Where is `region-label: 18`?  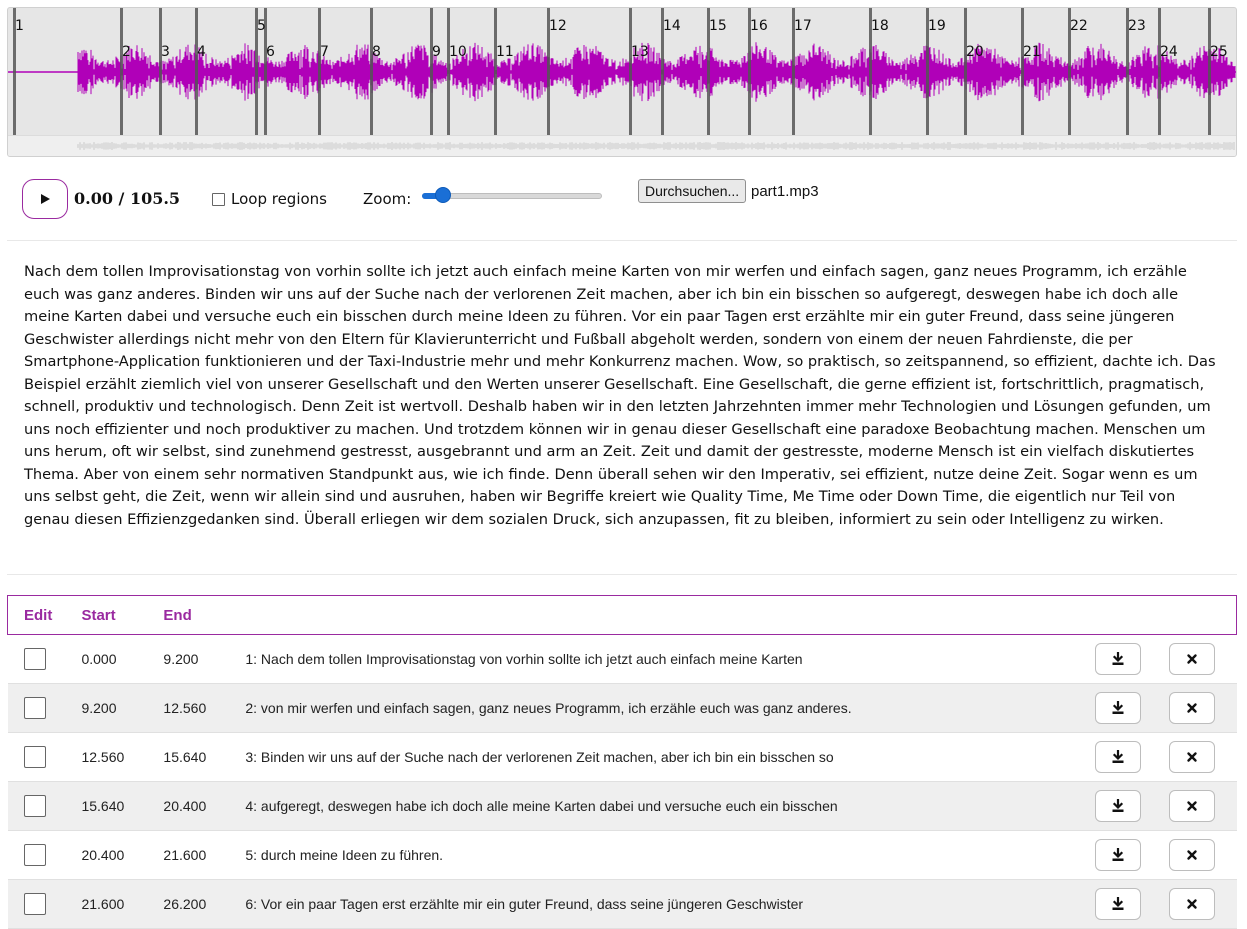 region-label: 18 is located at coordinates (880, 26).